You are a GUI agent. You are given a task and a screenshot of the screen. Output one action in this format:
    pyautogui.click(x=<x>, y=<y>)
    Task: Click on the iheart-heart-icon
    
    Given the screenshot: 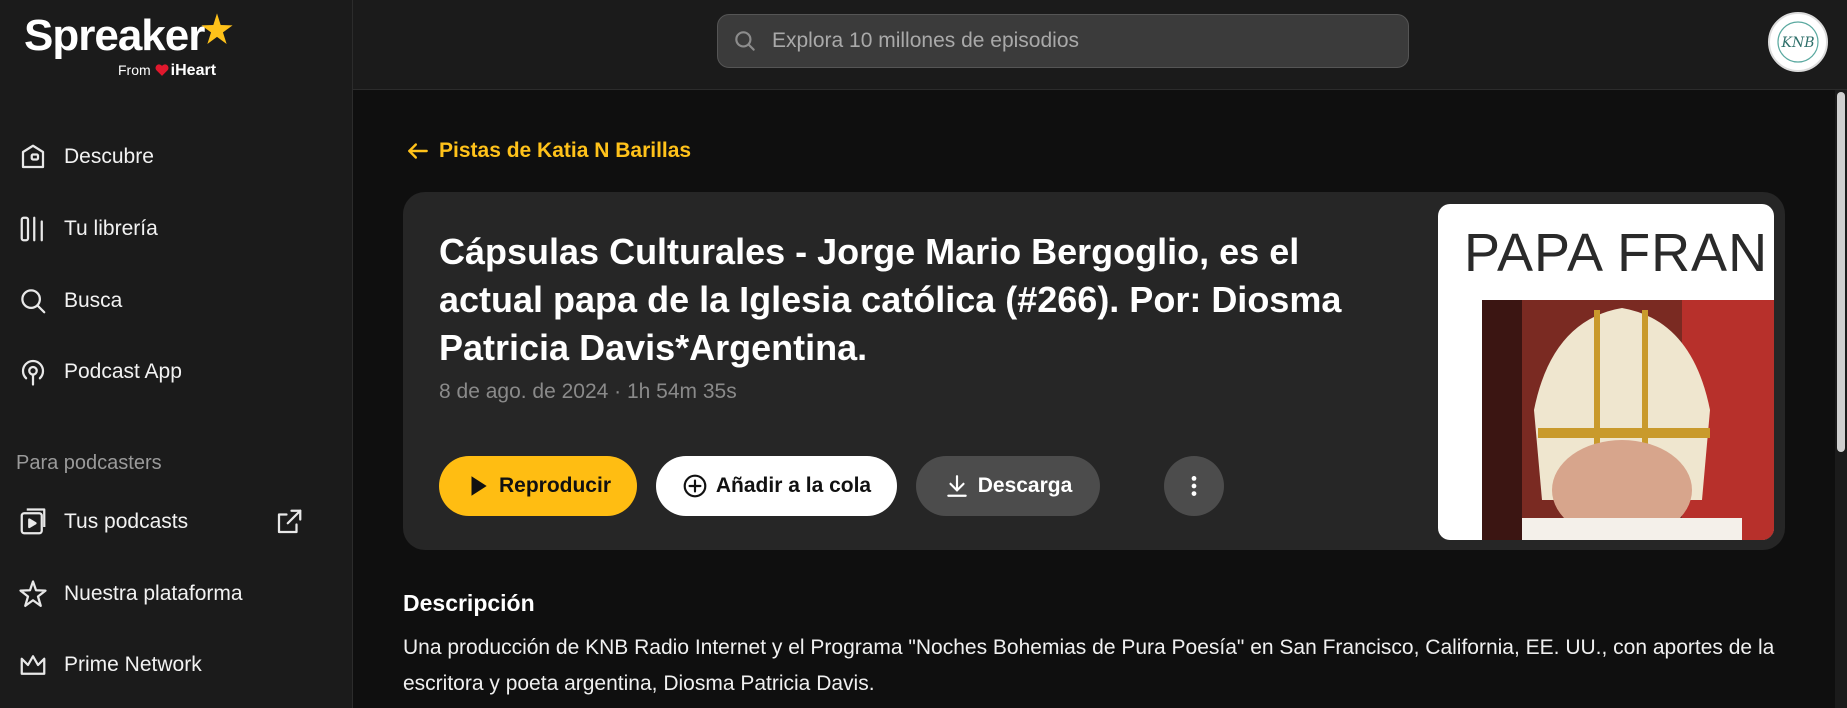 What is the action you would take?
    pyautogui.click(x=162, y=70)
    